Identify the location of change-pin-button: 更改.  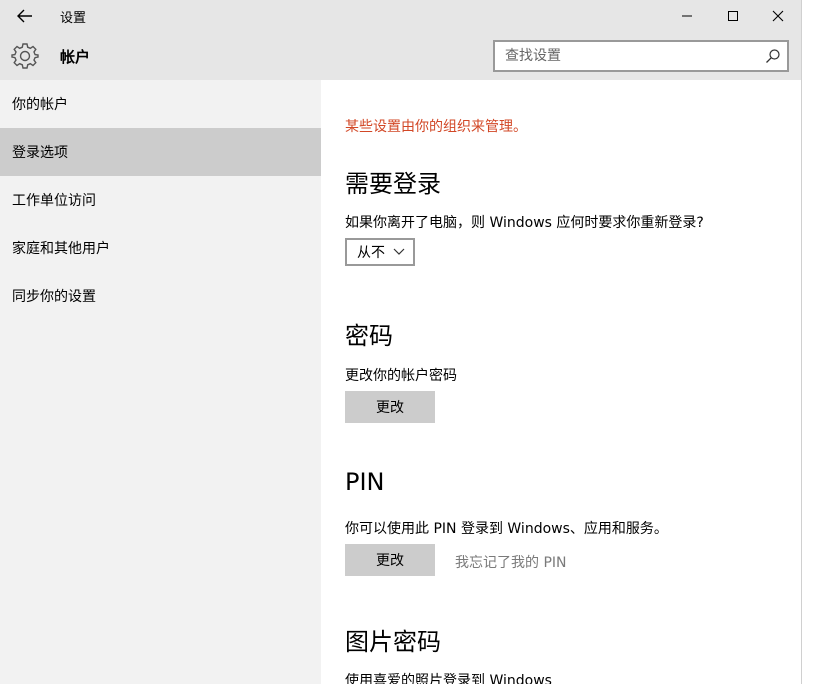
(390, 560).